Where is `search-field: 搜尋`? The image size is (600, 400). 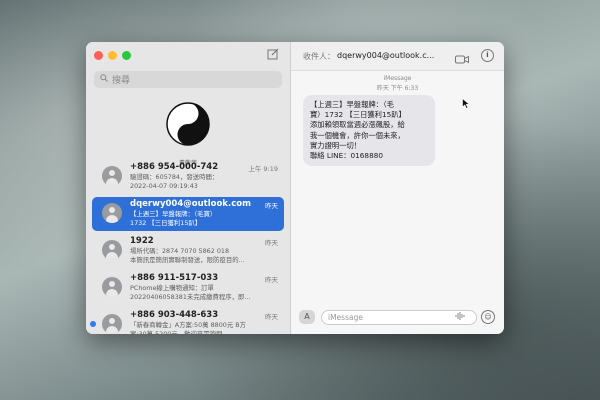 search-field: 搜尋 is located at coordinates (188, 79).